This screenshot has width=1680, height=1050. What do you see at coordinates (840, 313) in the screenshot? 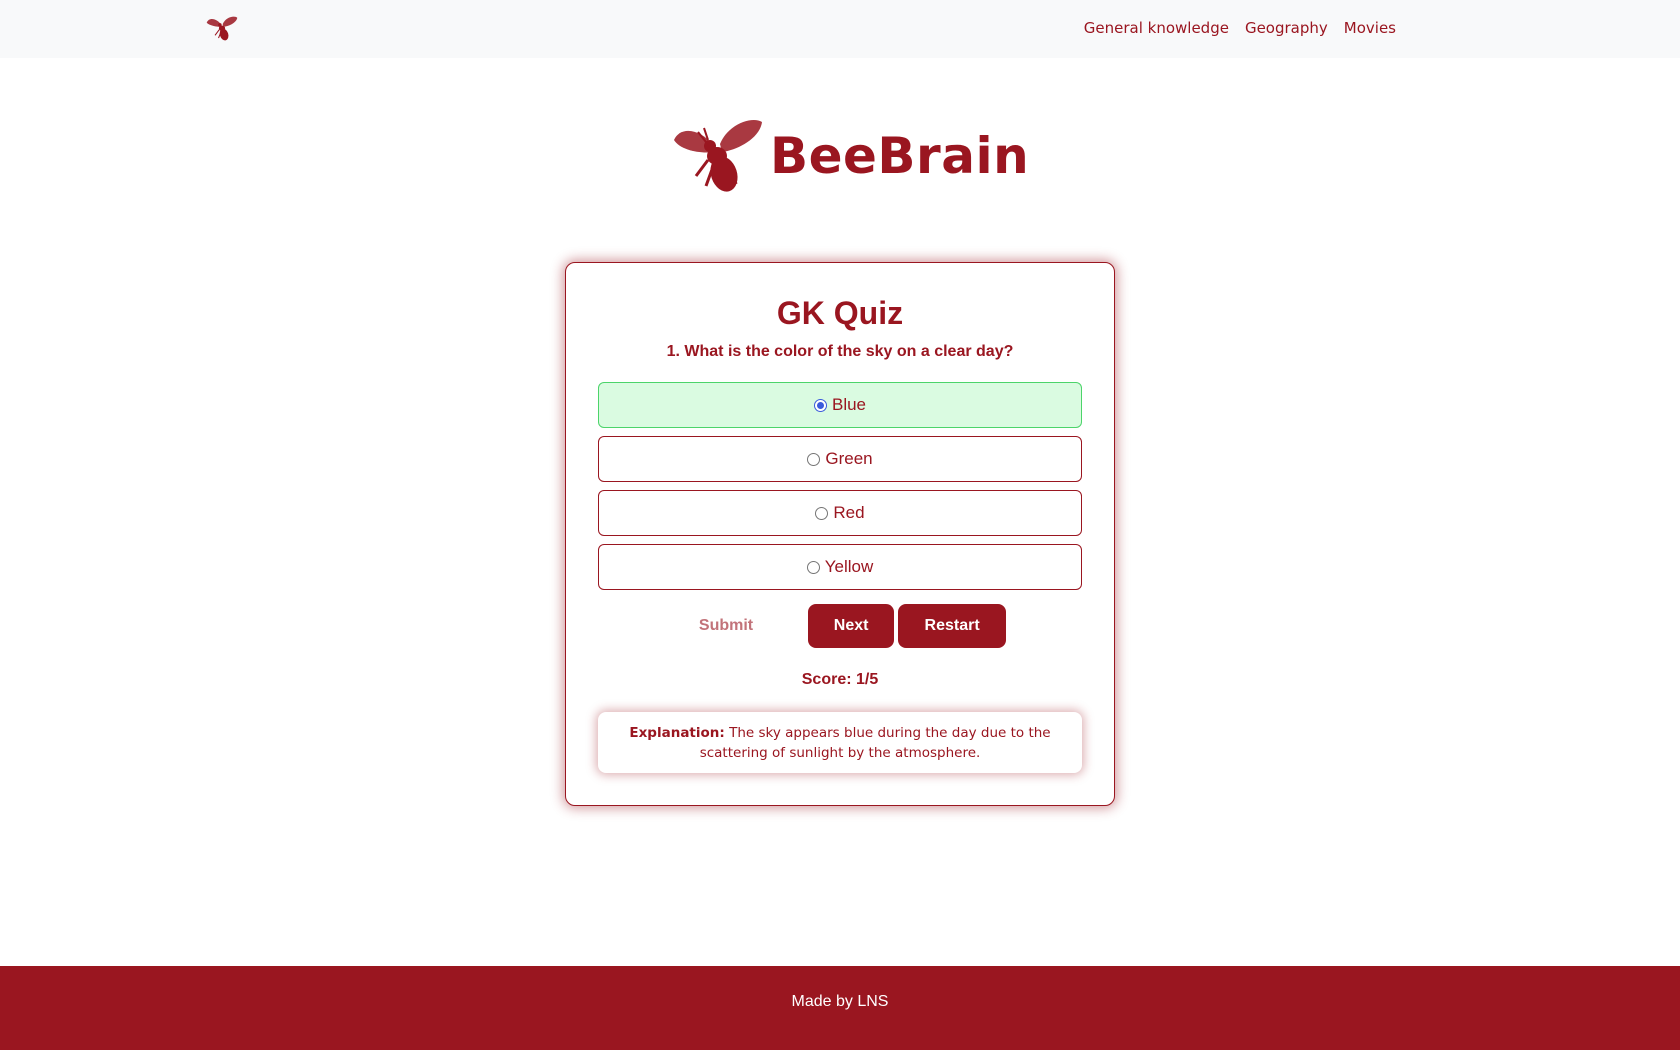
I see `quiz-title: GK Quiz` at bounding box center [840, 313].